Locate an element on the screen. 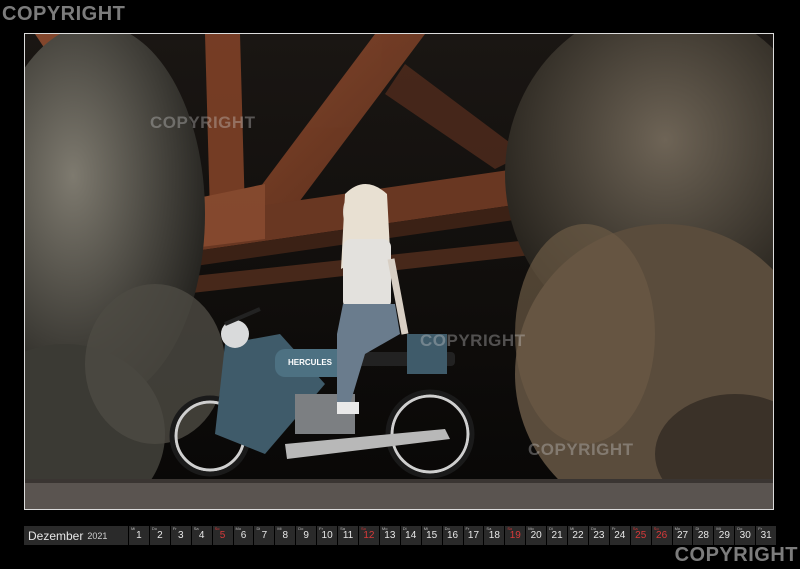  month-year: 2021 is located at coordinates (97, 535).